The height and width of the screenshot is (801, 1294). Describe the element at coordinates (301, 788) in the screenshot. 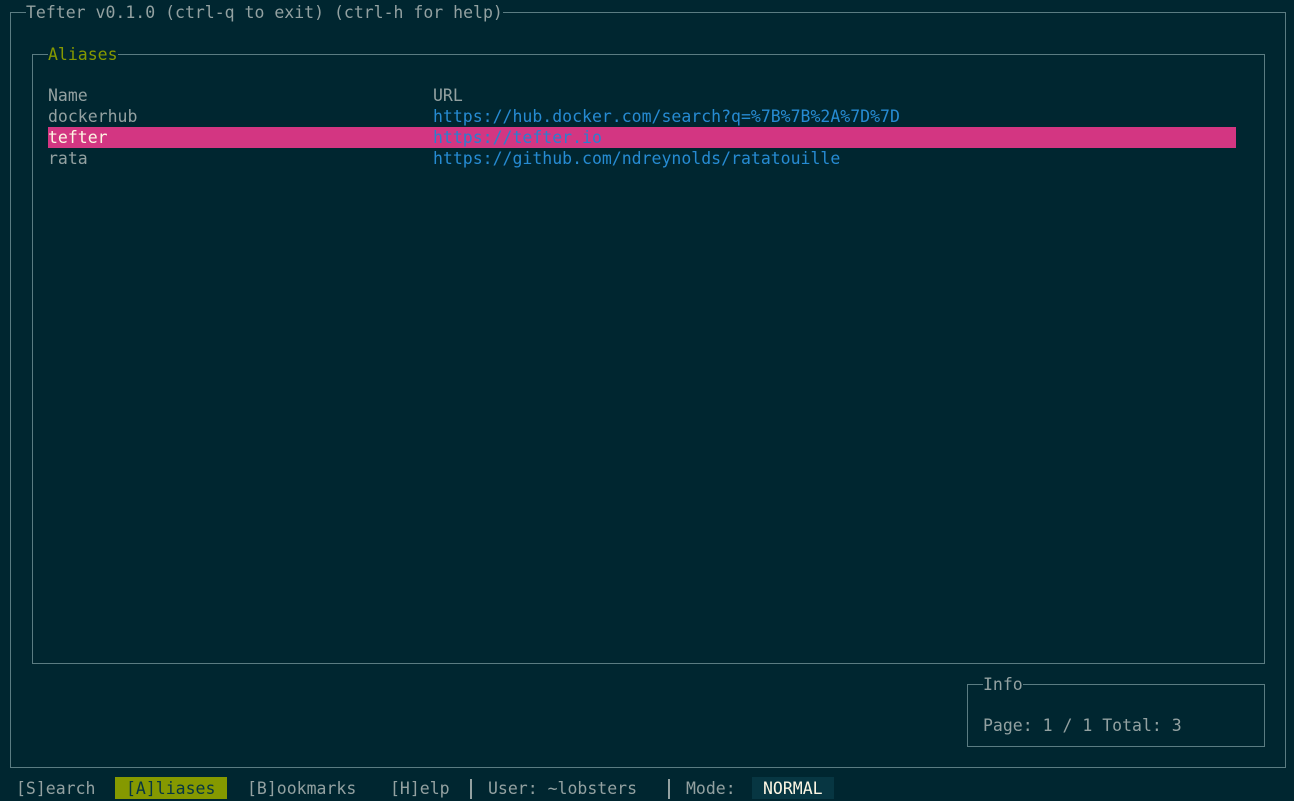

I see `tab-bookmarks: [B]ookmarks` at that location.